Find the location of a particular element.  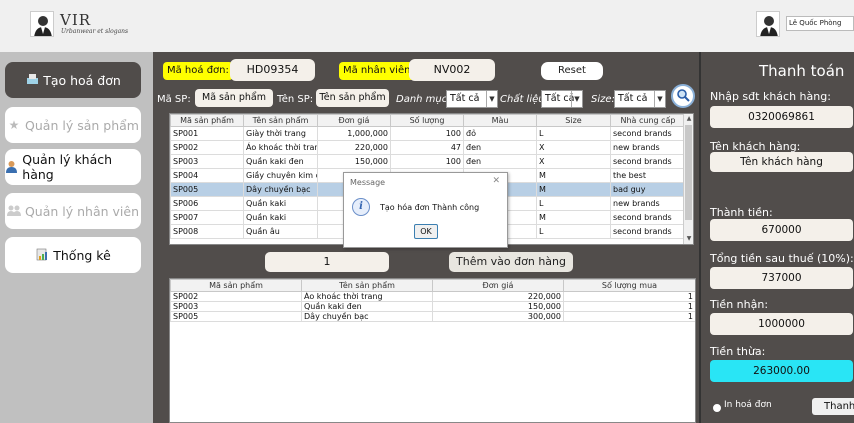

close-icon: ✕ is located at coordinates (496, 181).